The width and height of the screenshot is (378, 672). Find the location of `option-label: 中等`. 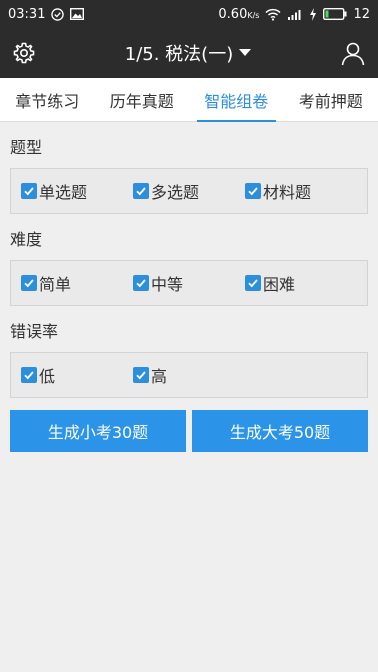

option-label: 中等 is located at coordinates (167, 284).